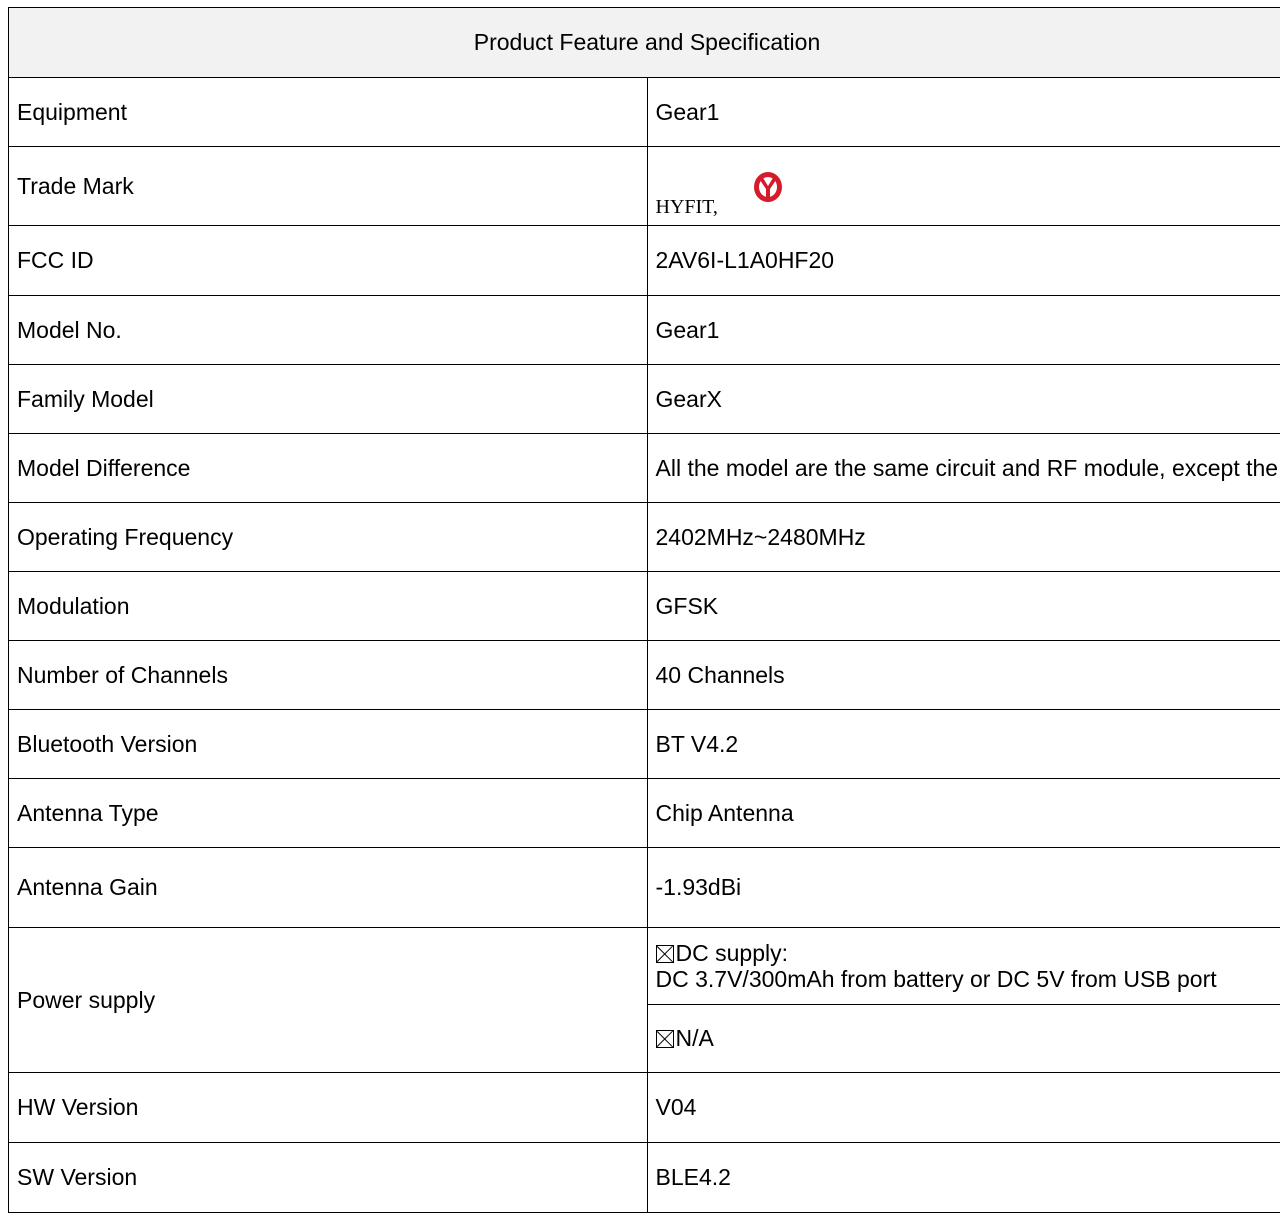 Image resolution: width=1280 pixels, height=1213 pixels. Describe the element at coordinates (328, 186) in the screenshot. I see `row-label: Trade Mark` at that location.